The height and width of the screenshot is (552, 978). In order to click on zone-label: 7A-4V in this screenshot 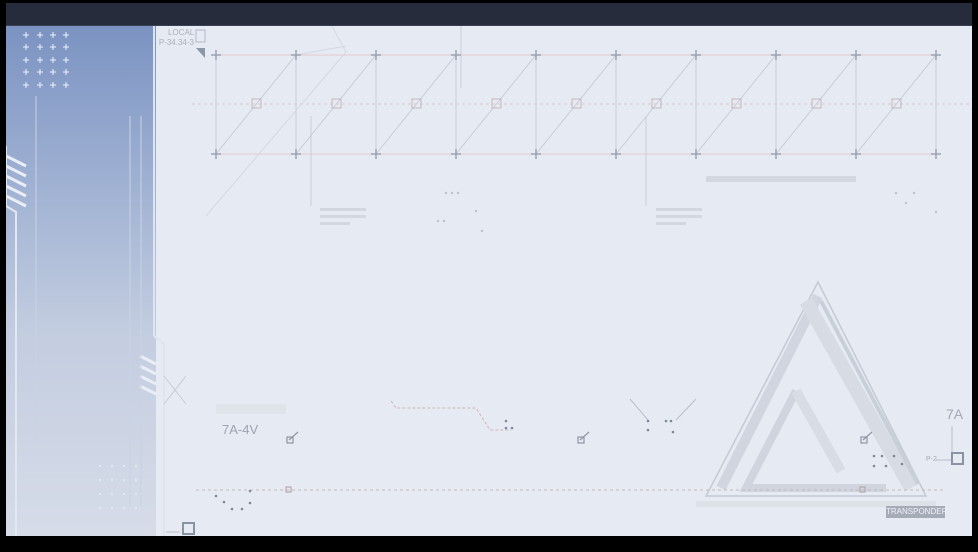, I will do `click(240, 429)`.